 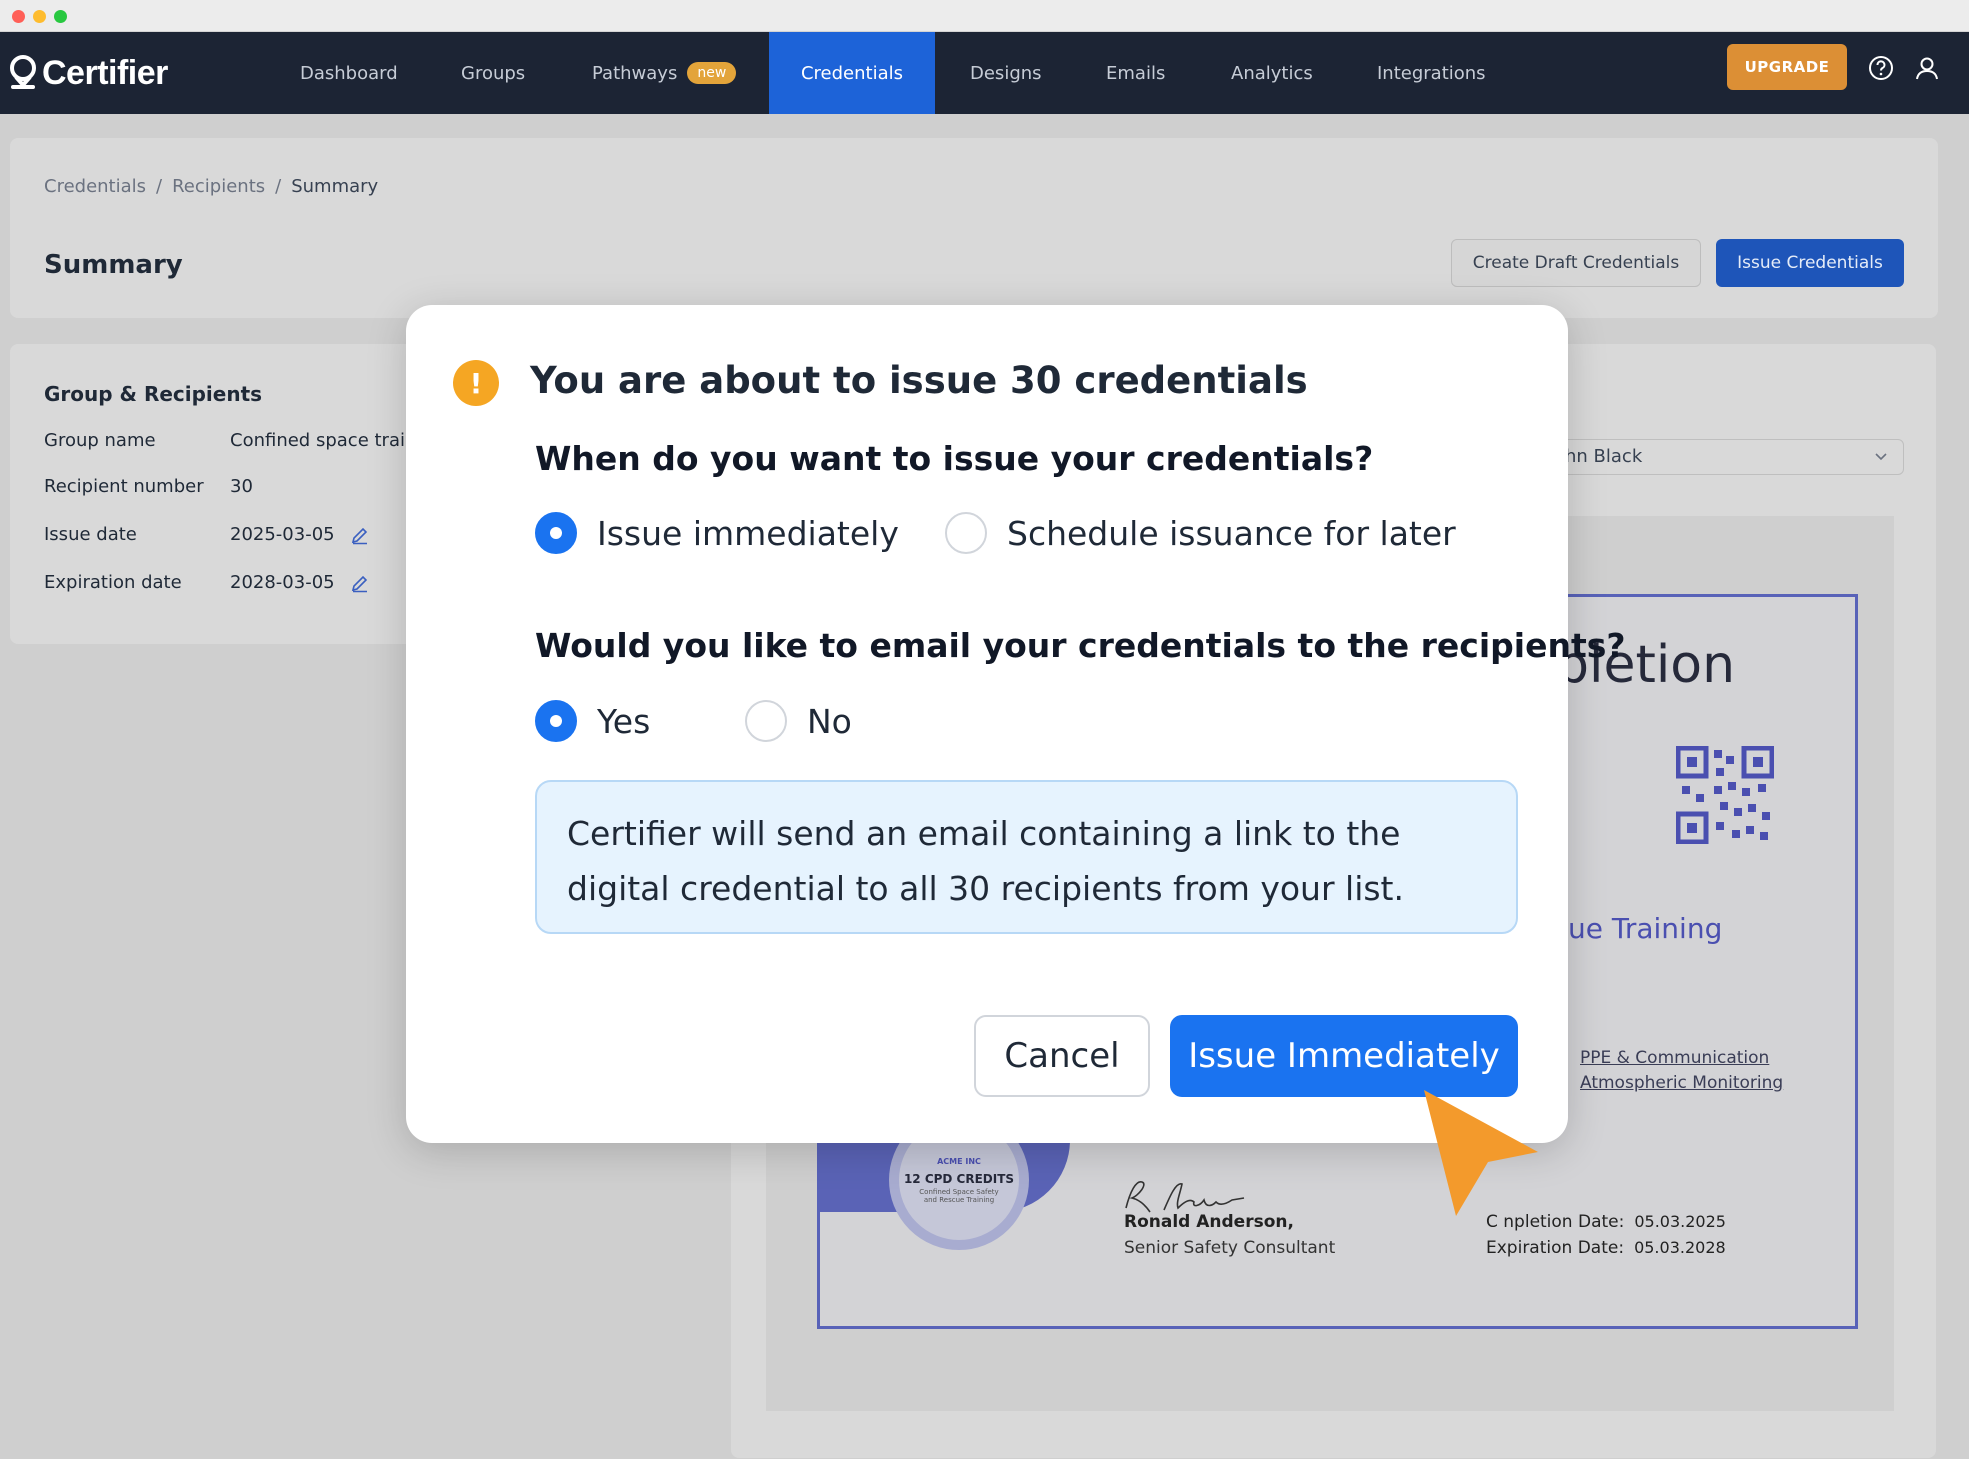 I want to click on nav-emails-label: Emails, so click(x=1136, y=73).